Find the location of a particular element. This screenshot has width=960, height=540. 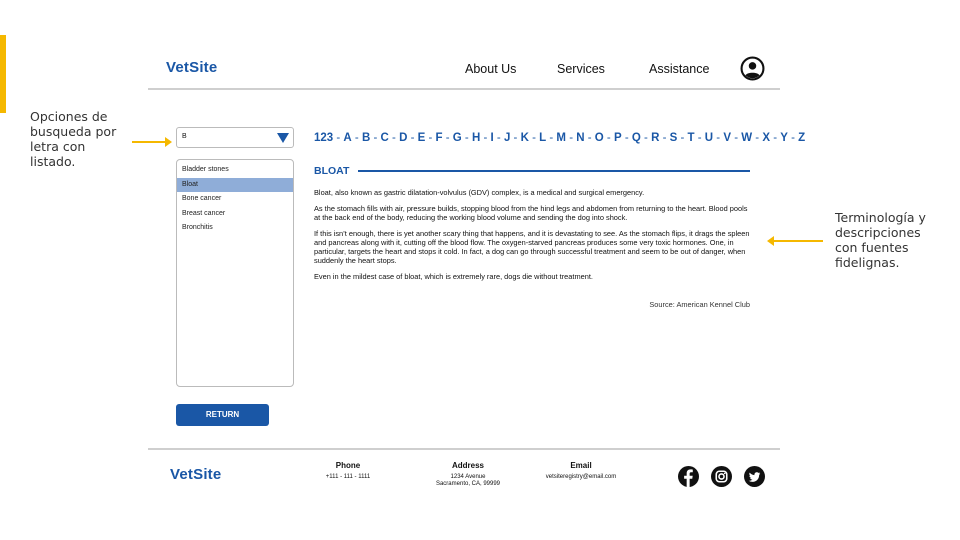

alphabet-letter: W is located at coordinates (746, 138).